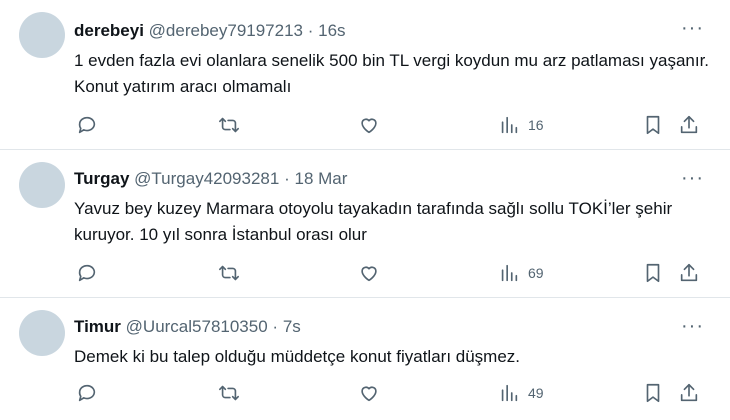  I want to click on tweet-header: Timur @Uurcal57810350 · 7s, so click(187, 327).